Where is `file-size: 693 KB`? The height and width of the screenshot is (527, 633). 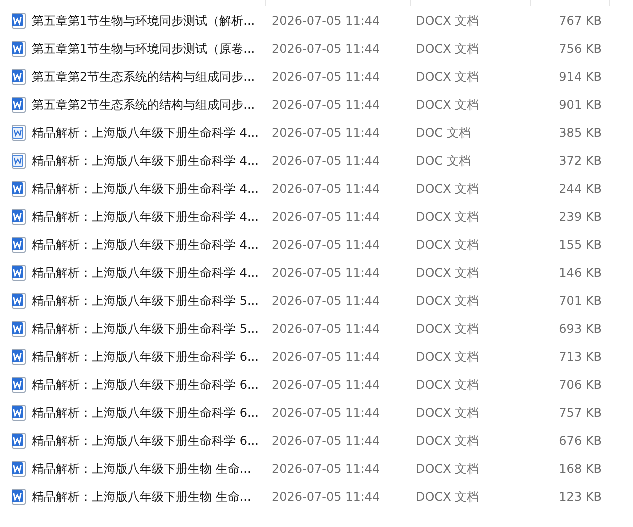 file-size: 693 KB is located at coordinates (580, 329).